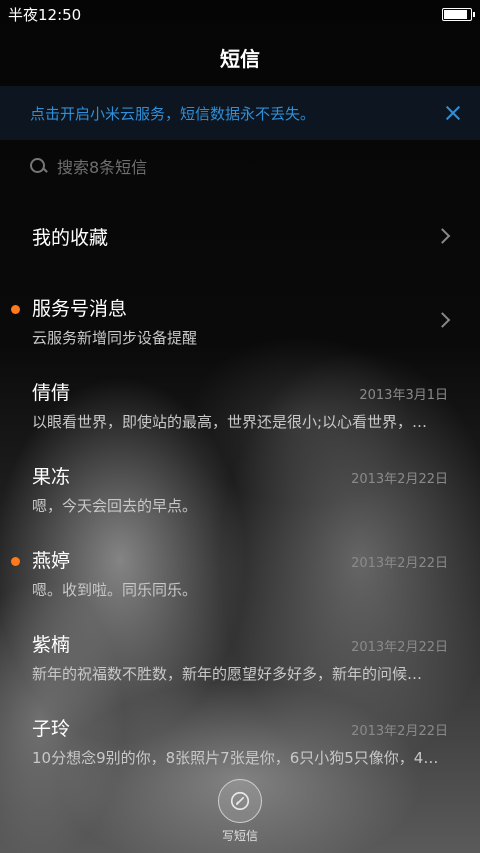  I want to click on pen-icon, so click(240, 801).